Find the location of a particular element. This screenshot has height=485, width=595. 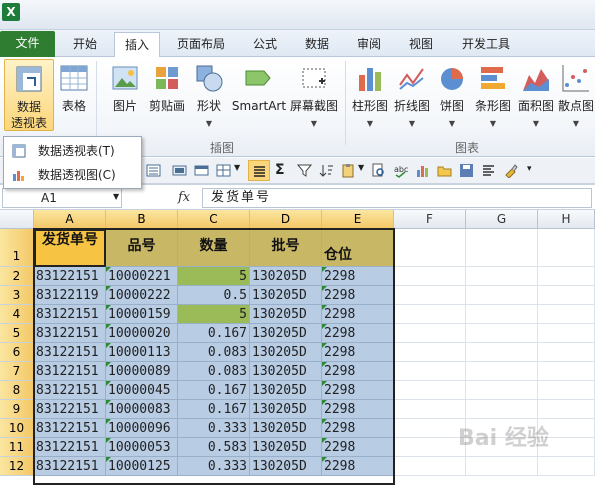

line-chart-button: 折线图 ▼ is located at coordinates (412, 95).